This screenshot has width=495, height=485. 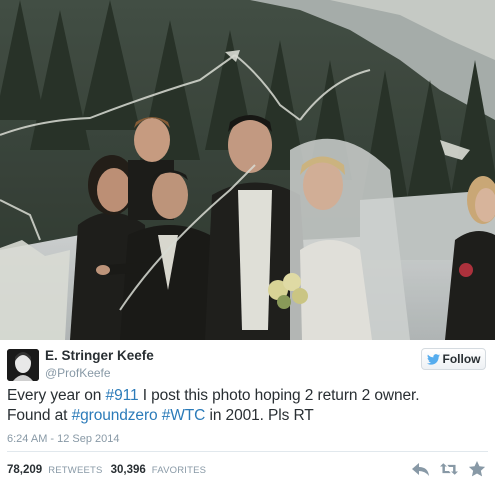 What do you see at coordinates (128, 470) in the screenshot?
I see `favorite-count: 30,396` at bounding box center [128, 470].